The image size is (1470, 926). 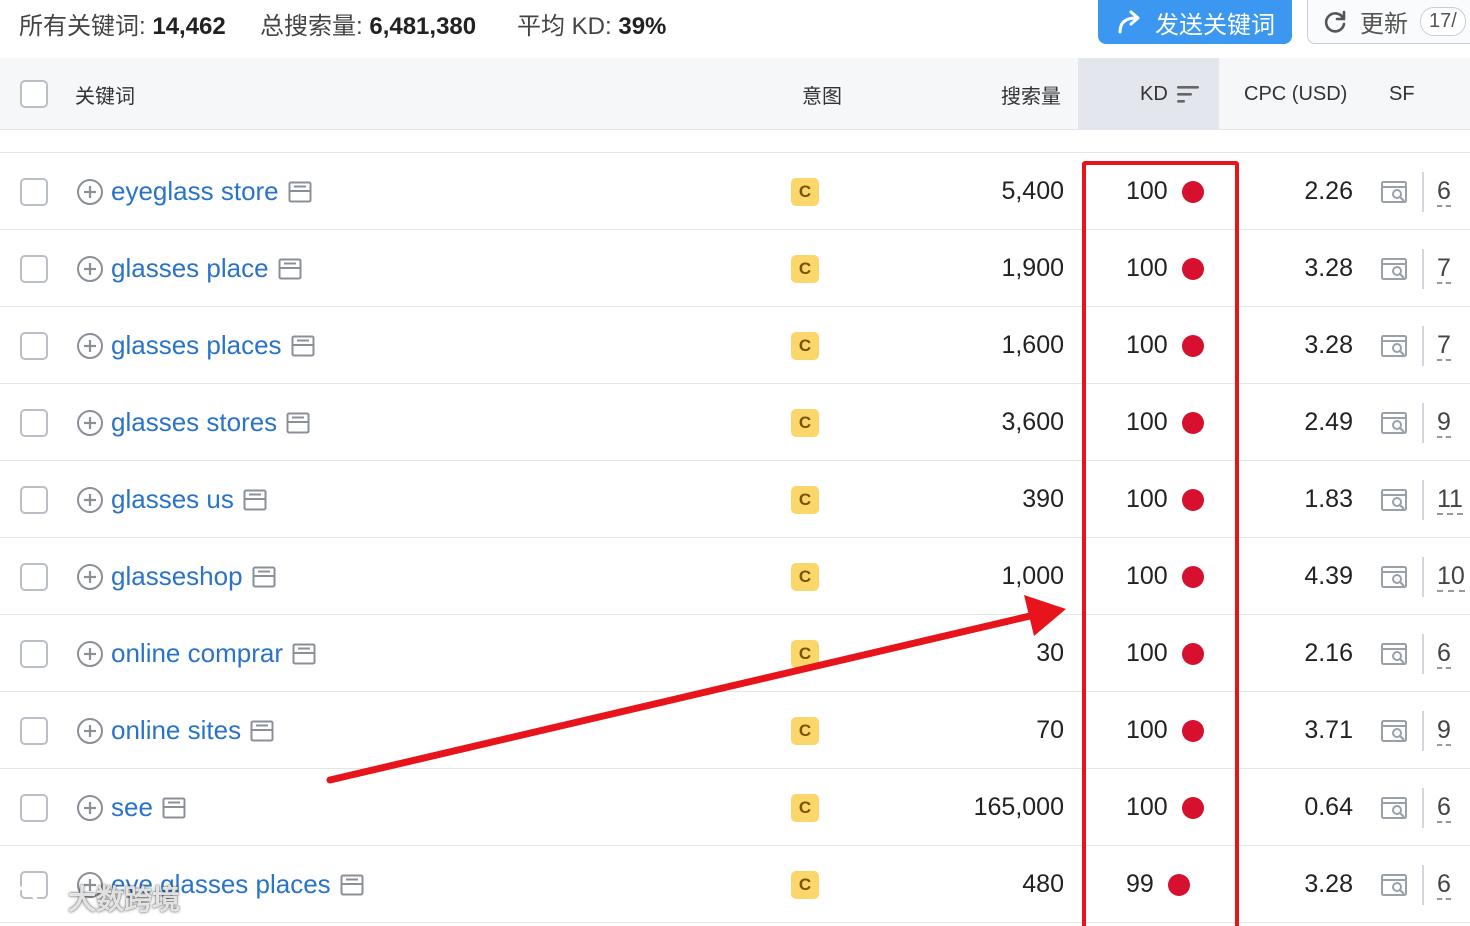 What do you see at coordinates (1187, 94) in the screenshot?
I see `sort-desc-icon` at bounding box center [1187, 94].